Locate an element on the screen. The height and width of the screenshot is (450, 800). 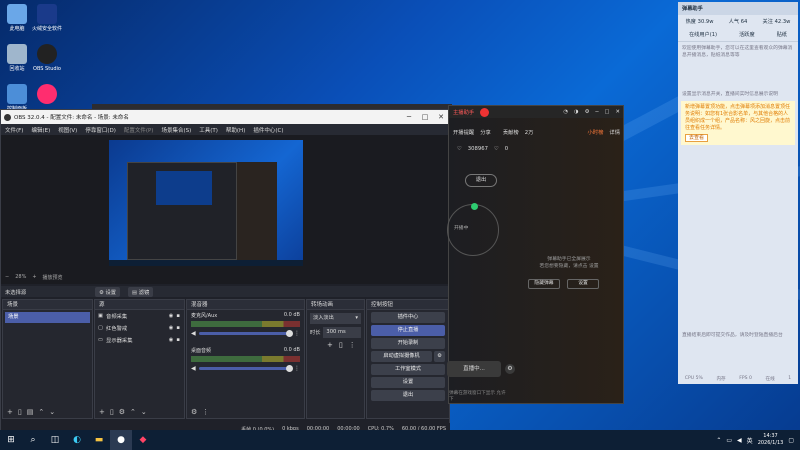
menu-file: 文件(F) is located at coordinates (14, 130).